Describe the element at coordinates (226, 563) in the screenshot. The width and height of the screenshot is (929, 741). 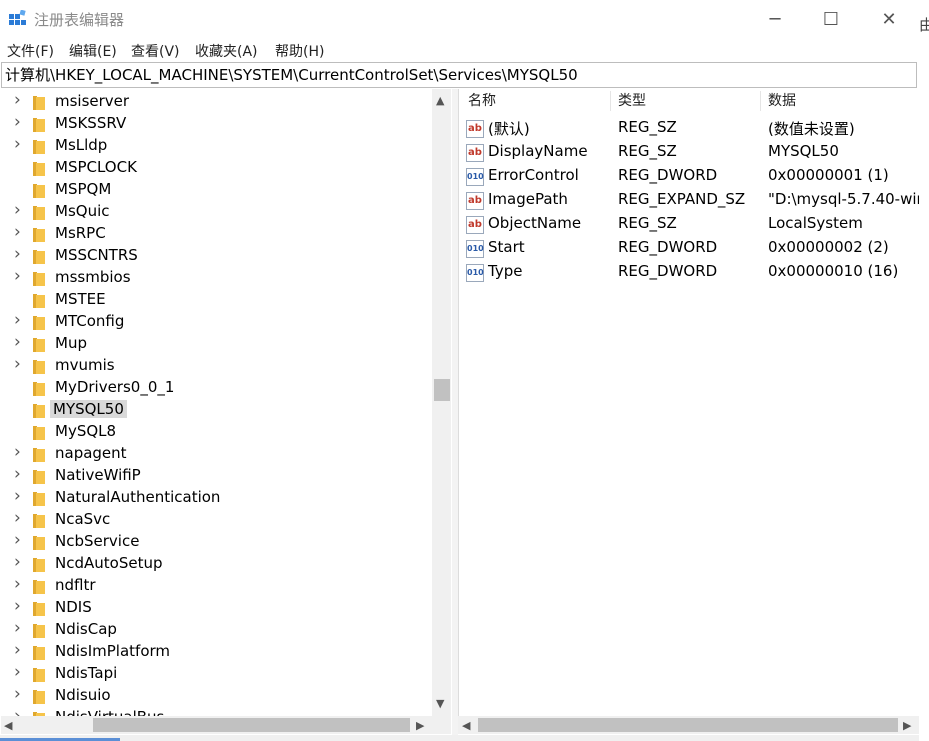
I see `tree-item: › NcdAutoSetup` at that location.